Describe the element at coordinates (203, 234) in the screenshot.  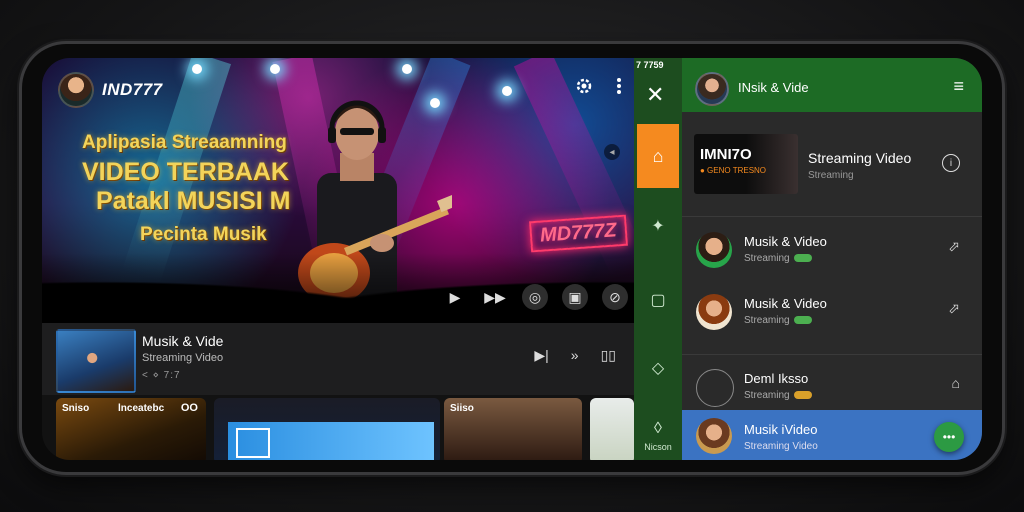
I see `hero-line-4: Pecinta Musik` at that location.